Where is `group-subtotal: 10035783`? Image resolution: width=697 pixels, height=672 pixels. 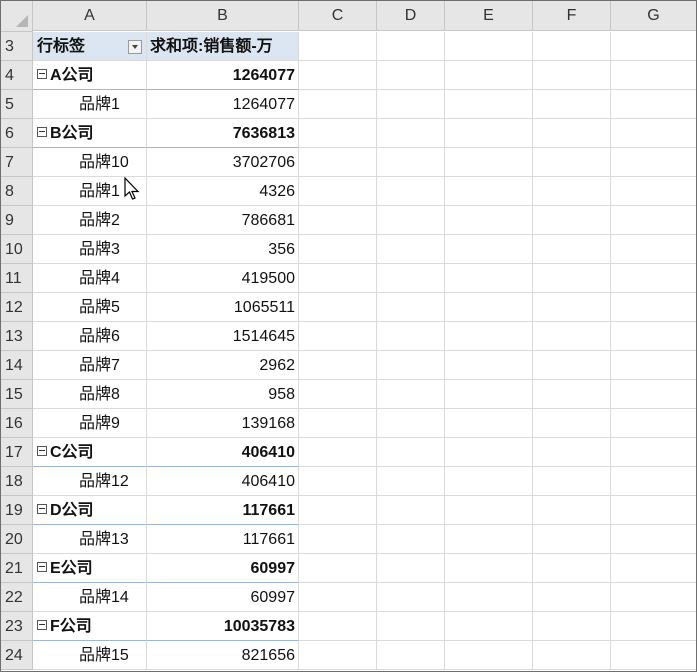
group-subtotal: 10035783 is located at coordinates (223, 626).